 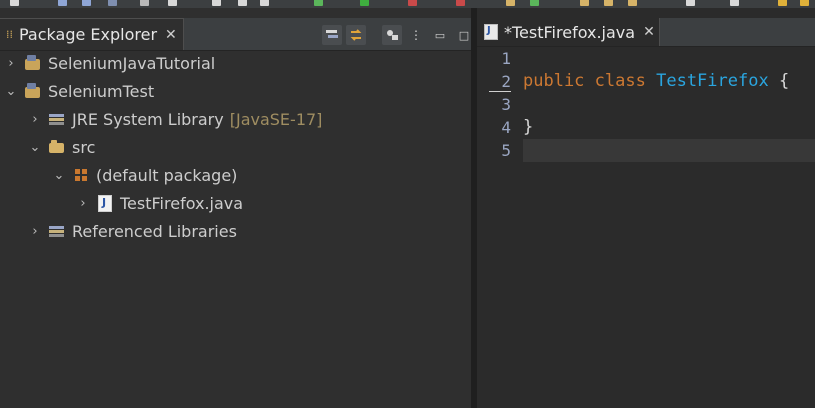 I want to click on line-number: 1, so click(x=506, y=58).